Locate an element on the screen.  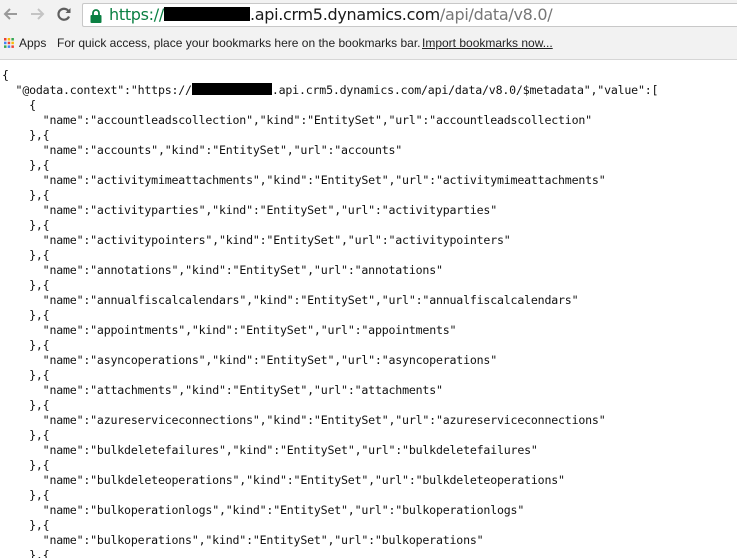
reload-button is located at coordinates (64, 14).